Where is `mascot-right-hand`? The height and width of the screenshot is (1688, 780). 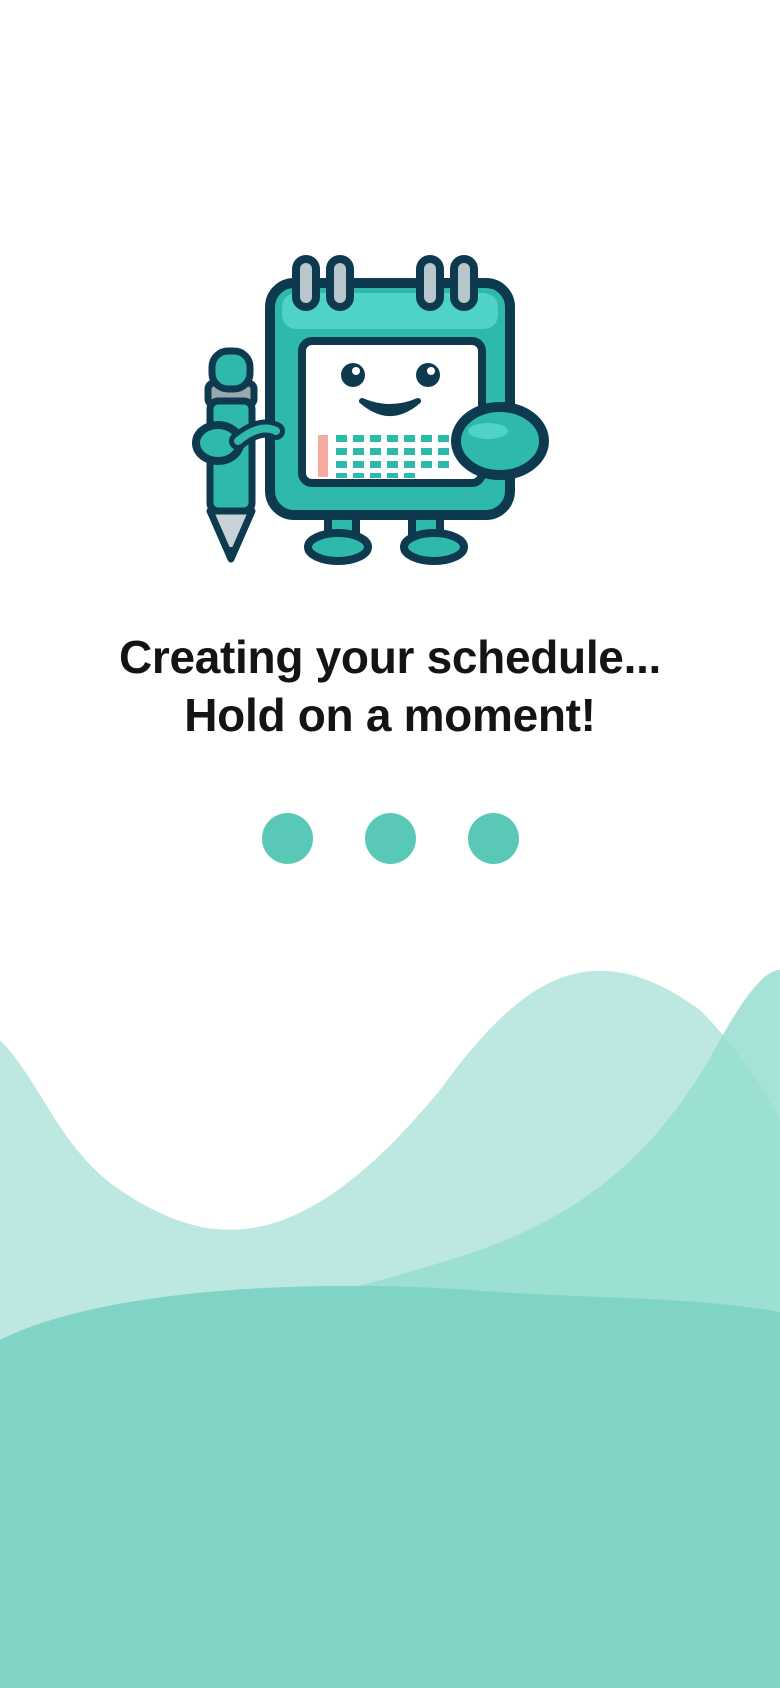
mascot-right-hand is located at coordinates (500, 441).